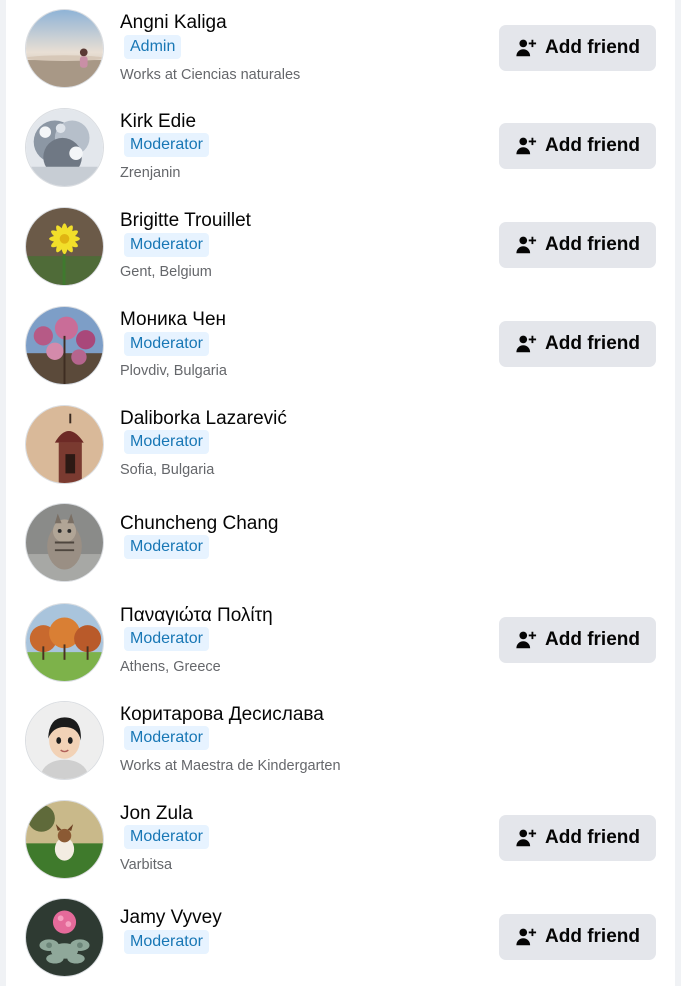 Image resolution: width=681 pixels, height=986 pixels. What do you see at coordinates (171, 918) in the screenshot?
I see `member-name: Jamy Vyvey` at bounding box center [171, 918].